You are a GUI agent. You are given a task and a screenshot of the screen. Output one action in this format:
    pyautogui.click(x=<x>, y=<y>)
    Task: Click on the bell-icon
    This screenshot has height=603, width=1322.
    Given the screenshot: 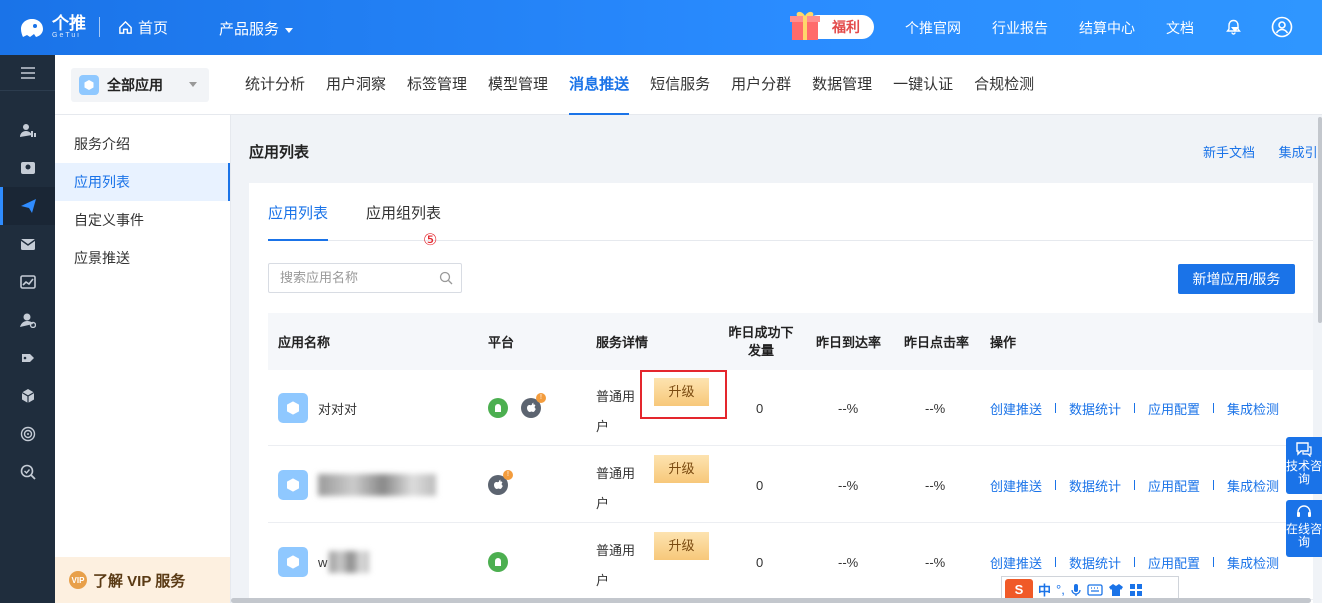 What is the action you would take?
    pyautogui.click(x=1233, y=27)
    